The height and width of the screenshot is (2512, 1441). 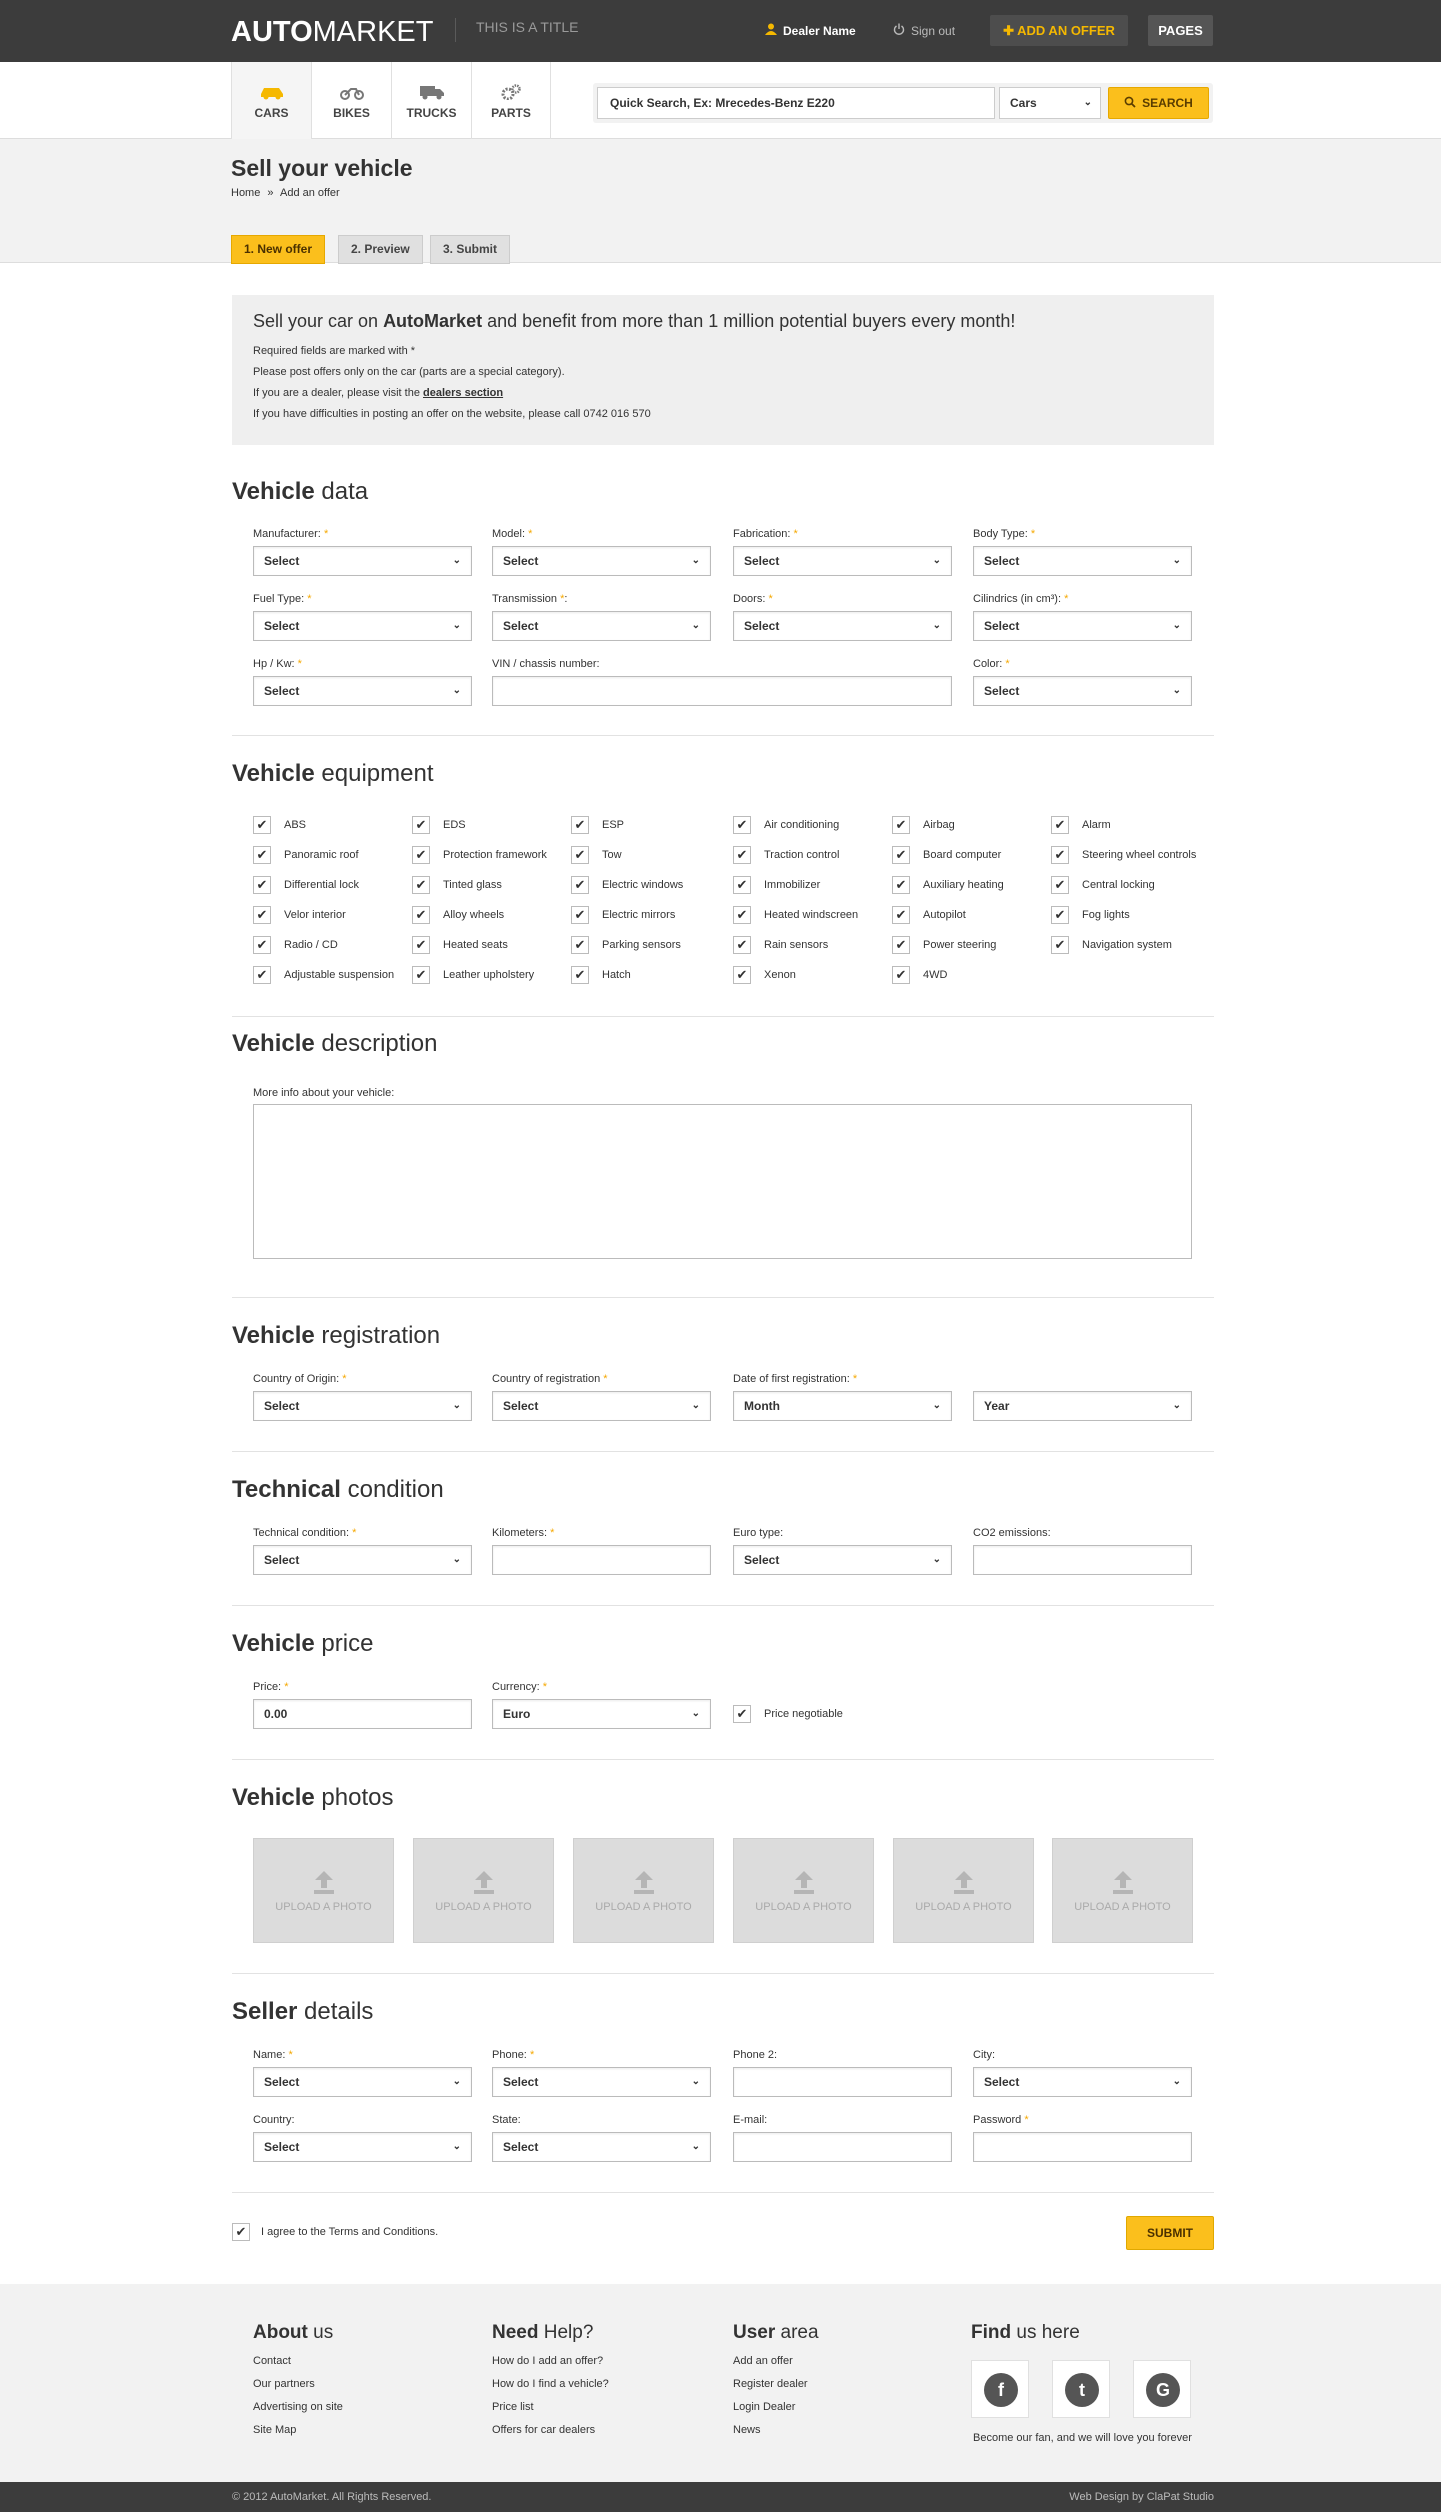 What do you see at coordinates (278, 249) in the screenshot?
I see `step-new-offer: 1. New offer` at bounding box center [278, 249].